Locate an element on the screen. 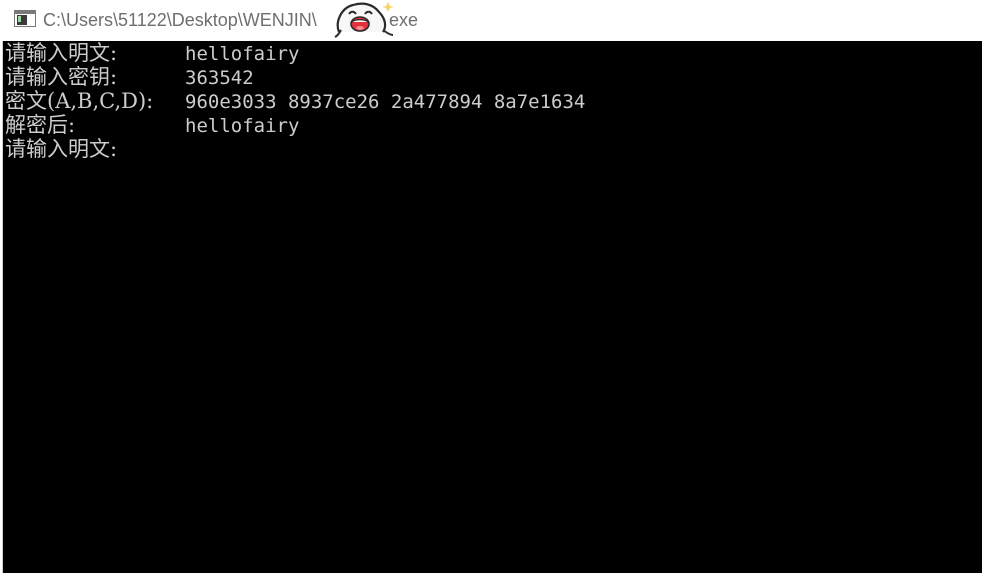 The height and width of the screenshot is (573, 982). prompt-value: 363542 is located at coordinates (219, 78).